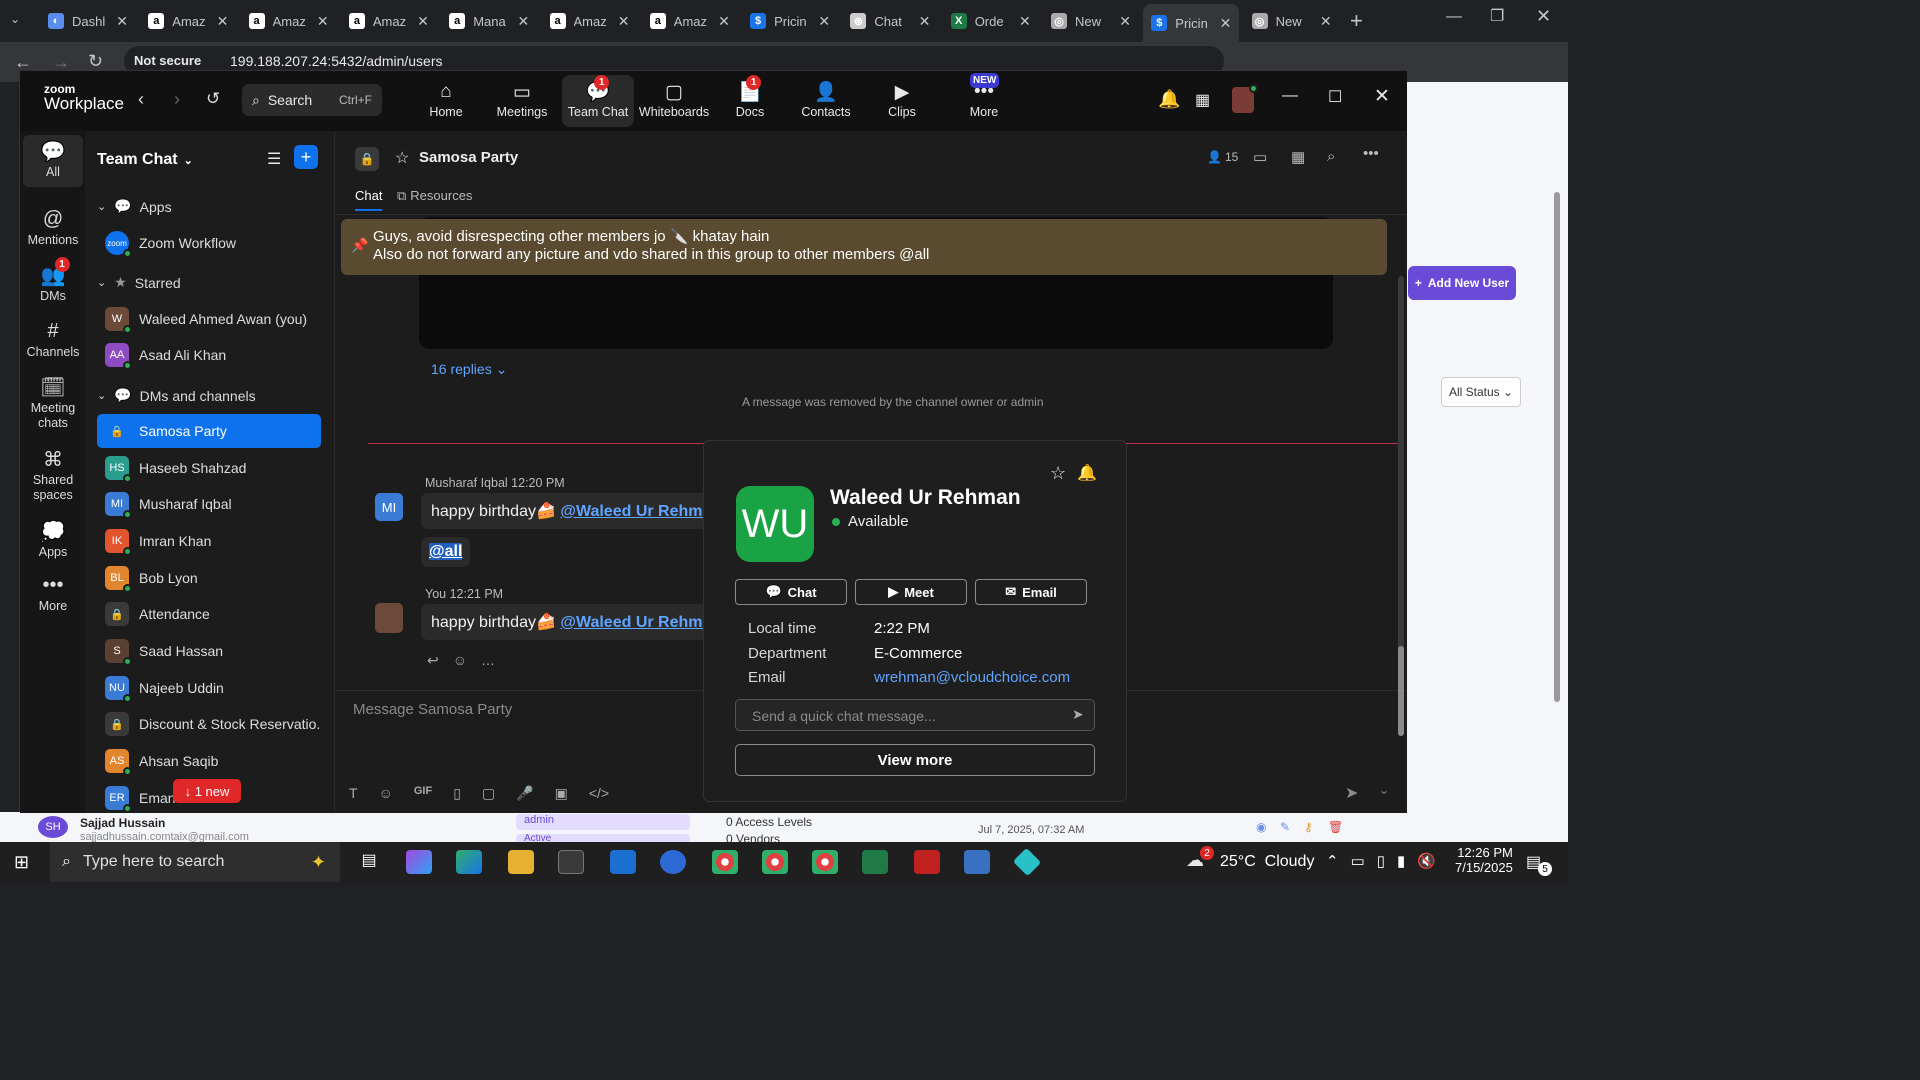  What do you see at coordinates (1245, 98) in the screenshot?
I see `profile-avatar` at bounding box center [1245, 98].